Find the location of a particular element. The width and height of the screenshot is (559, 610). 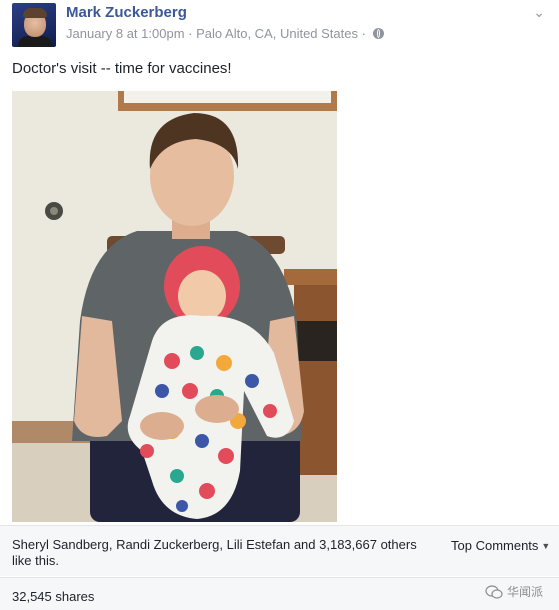

avatar-shirt is located at coordinates (35, 41).